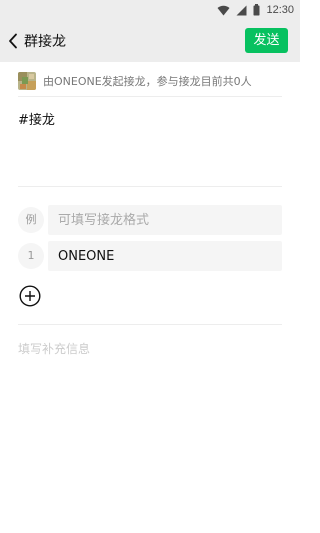  What do you see at coordinates (241, 10) in the screenshot?
I see `signal-icon` at bounding box center [241, 10].